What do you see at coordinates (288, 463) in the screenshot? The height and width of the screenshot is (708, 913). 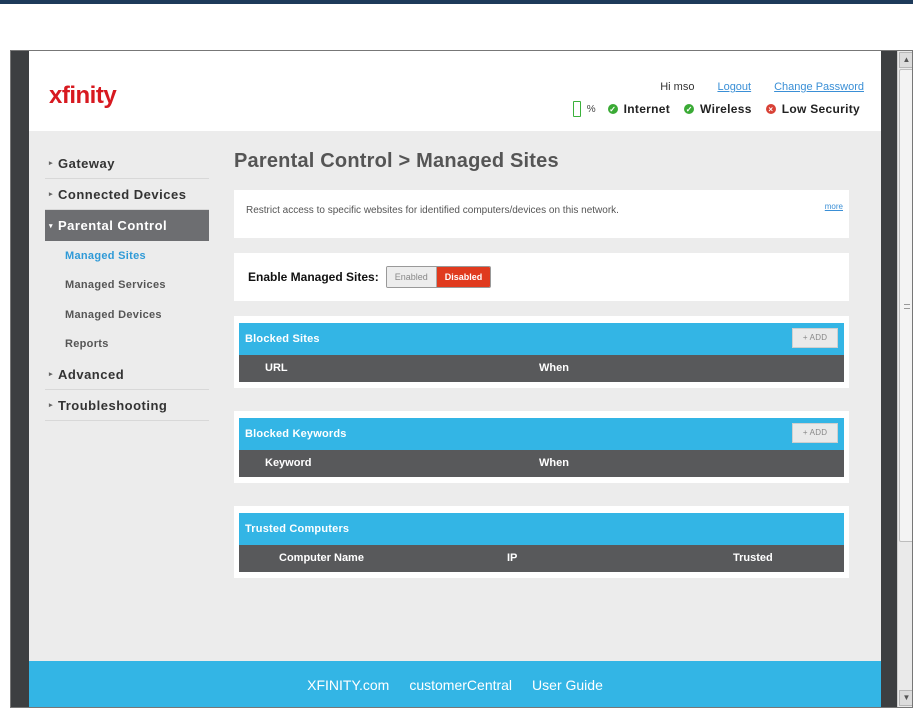 I see `column-header-keyword: Keyword` at bounding box center [288, 463].